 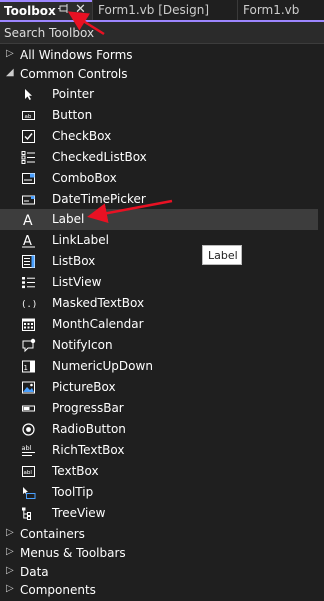 I want to click on datetimepicker-icon, so click(x=28, y=199).